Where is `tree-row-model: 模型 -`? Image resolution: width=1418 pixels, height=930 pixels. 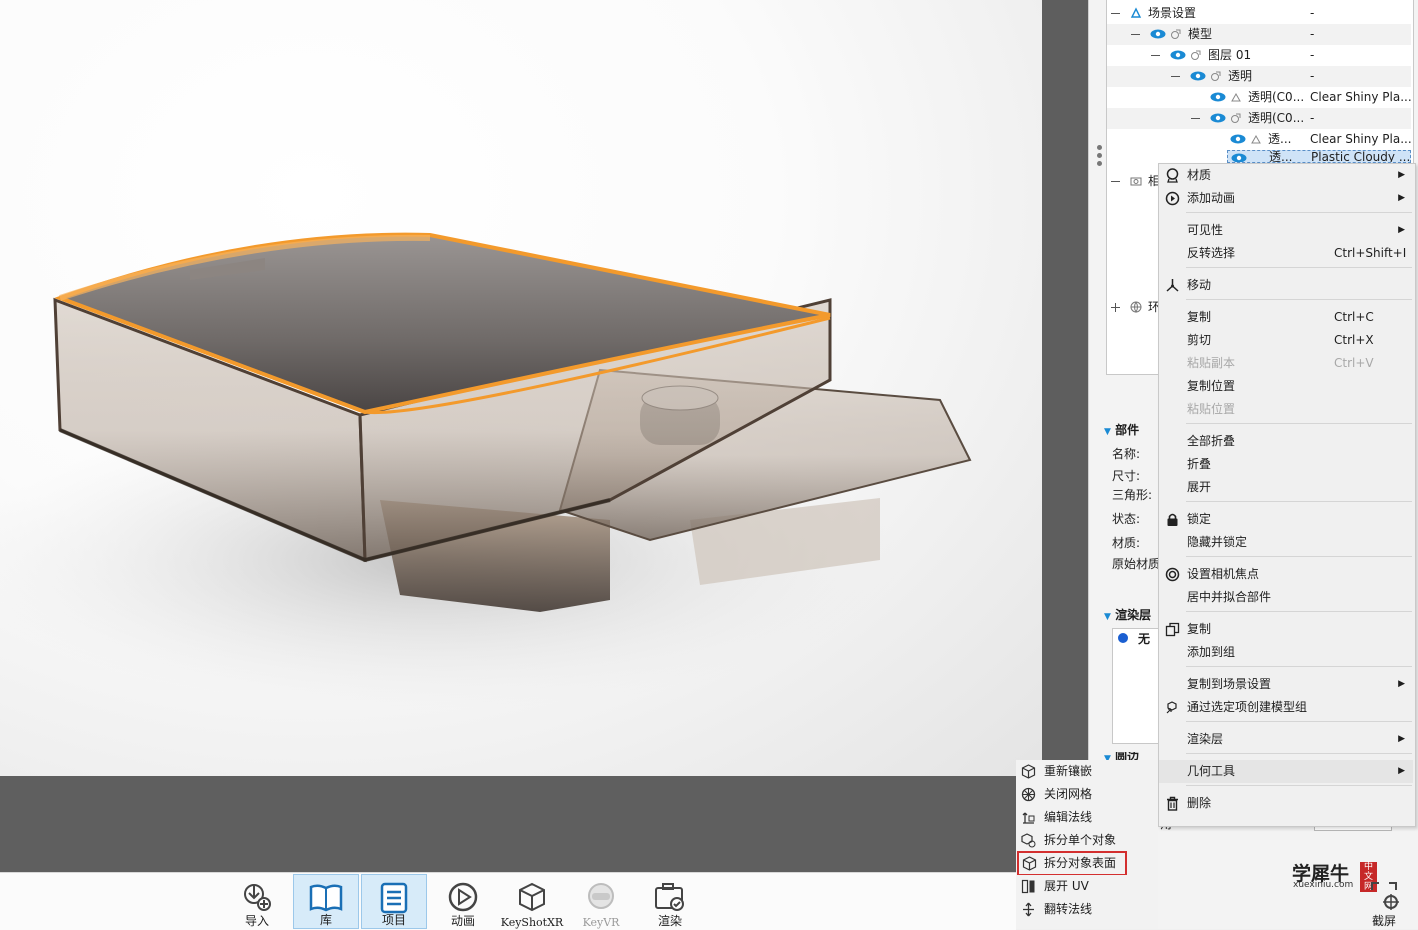
tree-row-model: 模型 - is located at coordinates (1259, 34).